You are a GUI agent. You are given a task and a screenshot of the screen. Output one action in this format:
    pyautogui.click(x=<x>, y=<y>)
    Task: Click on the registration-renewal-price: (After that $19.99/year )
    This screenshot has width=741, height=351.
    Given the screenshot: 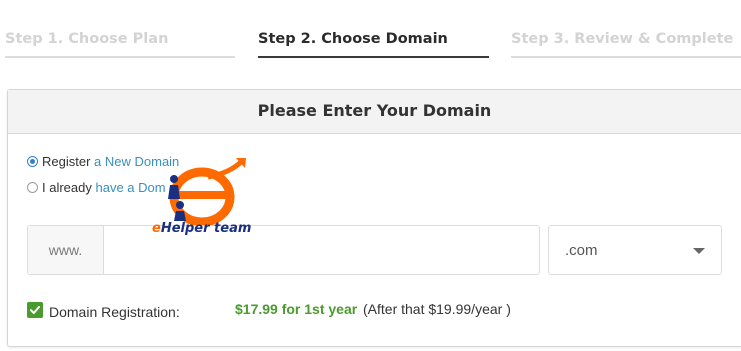 What is the action you would take?
    pyautogui.click(x=437, y=309)
    